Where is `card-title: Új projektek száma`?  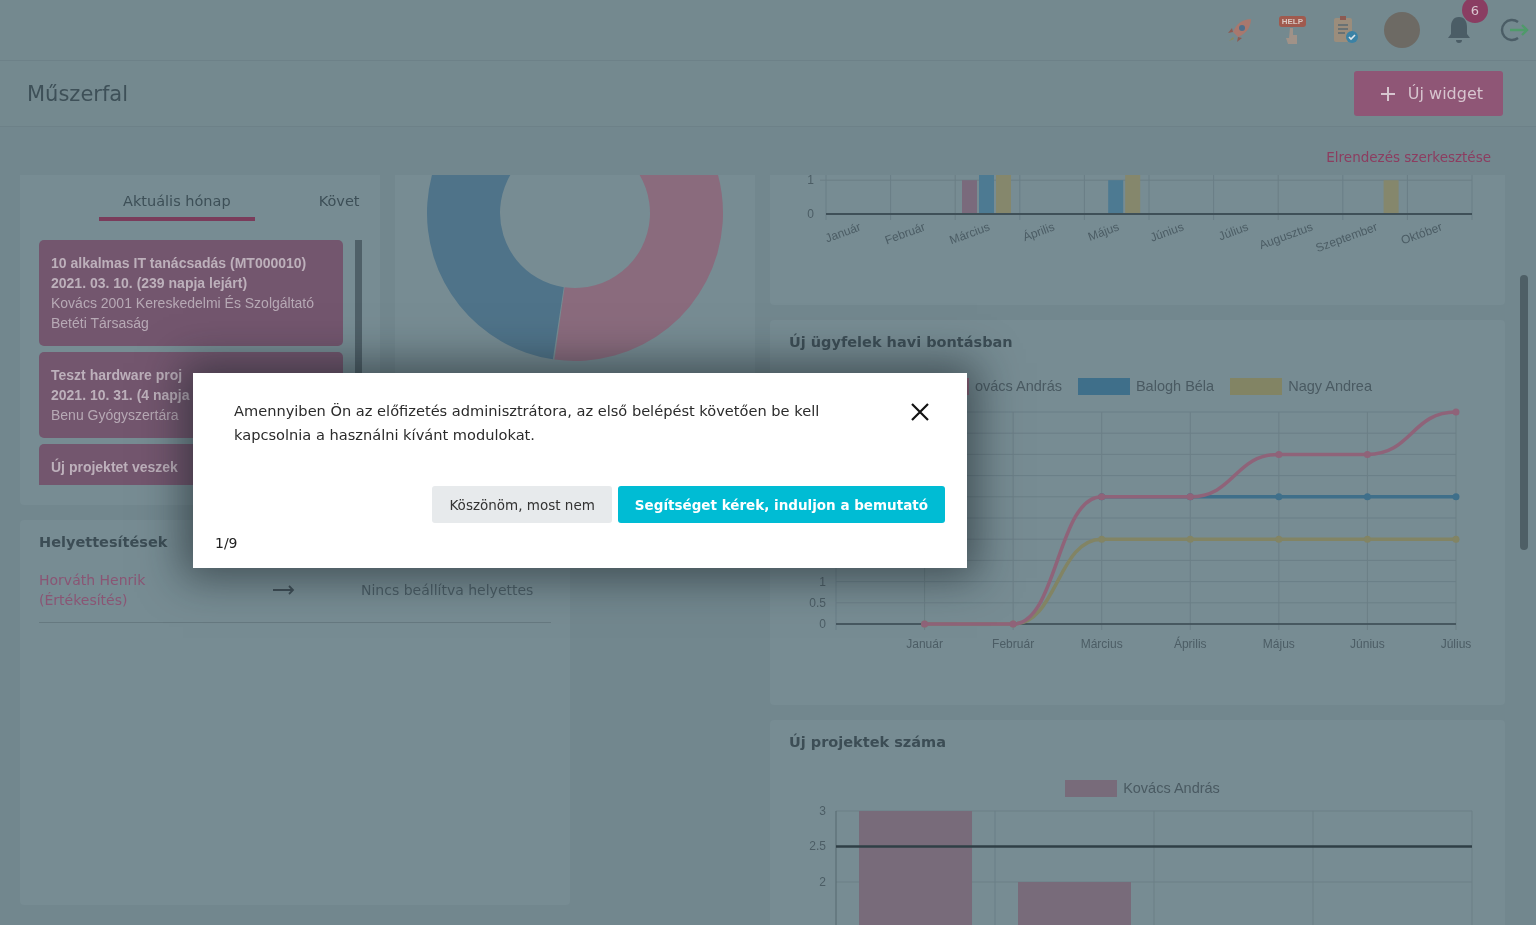
card-title: Új projektek száma is located at coordinates (867, 743).